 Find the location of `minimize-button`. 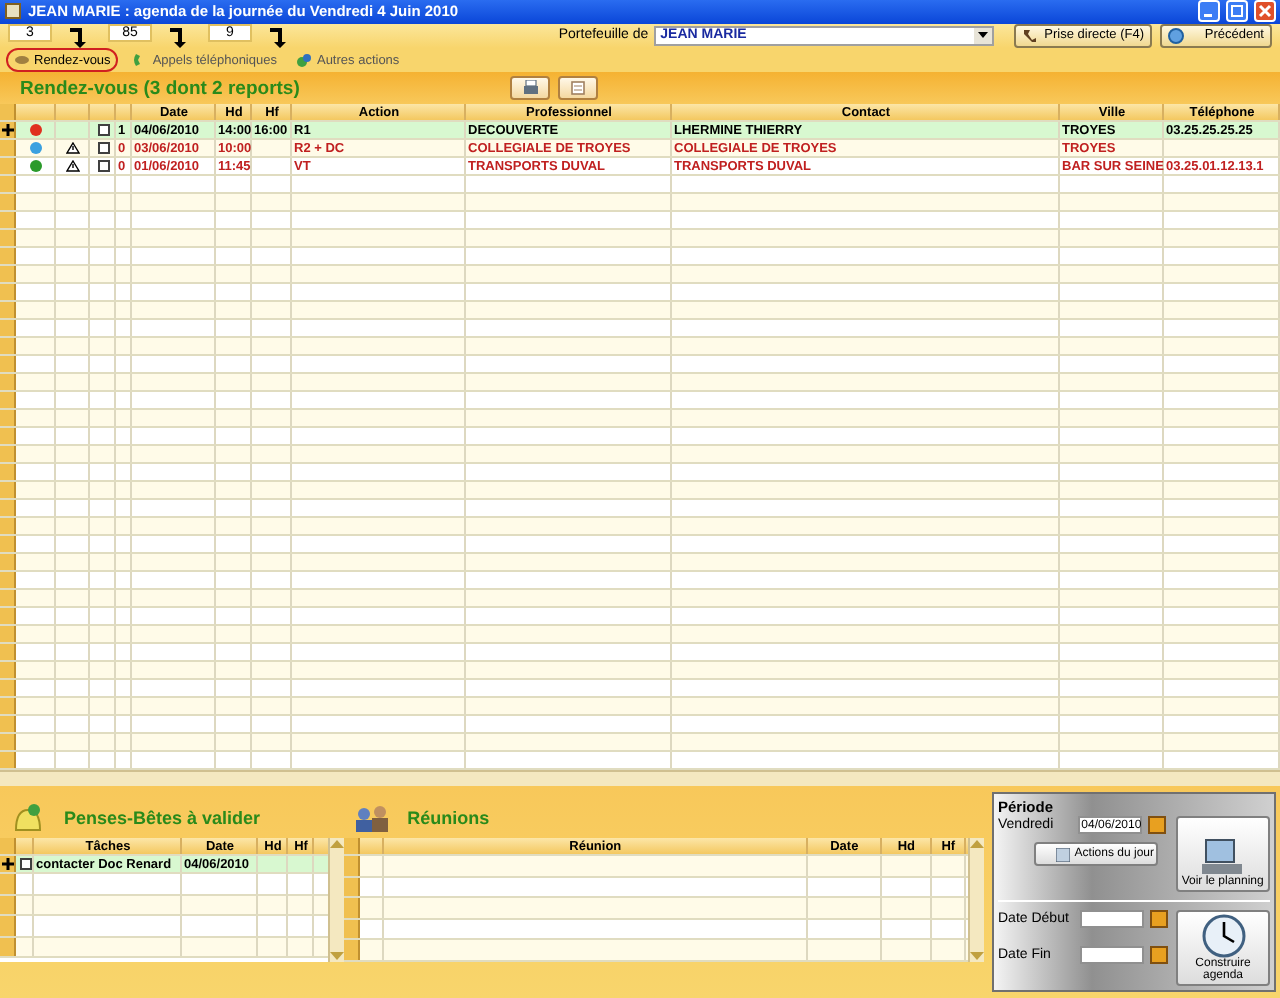

minimize-button is located at coordinates (1209, 11).